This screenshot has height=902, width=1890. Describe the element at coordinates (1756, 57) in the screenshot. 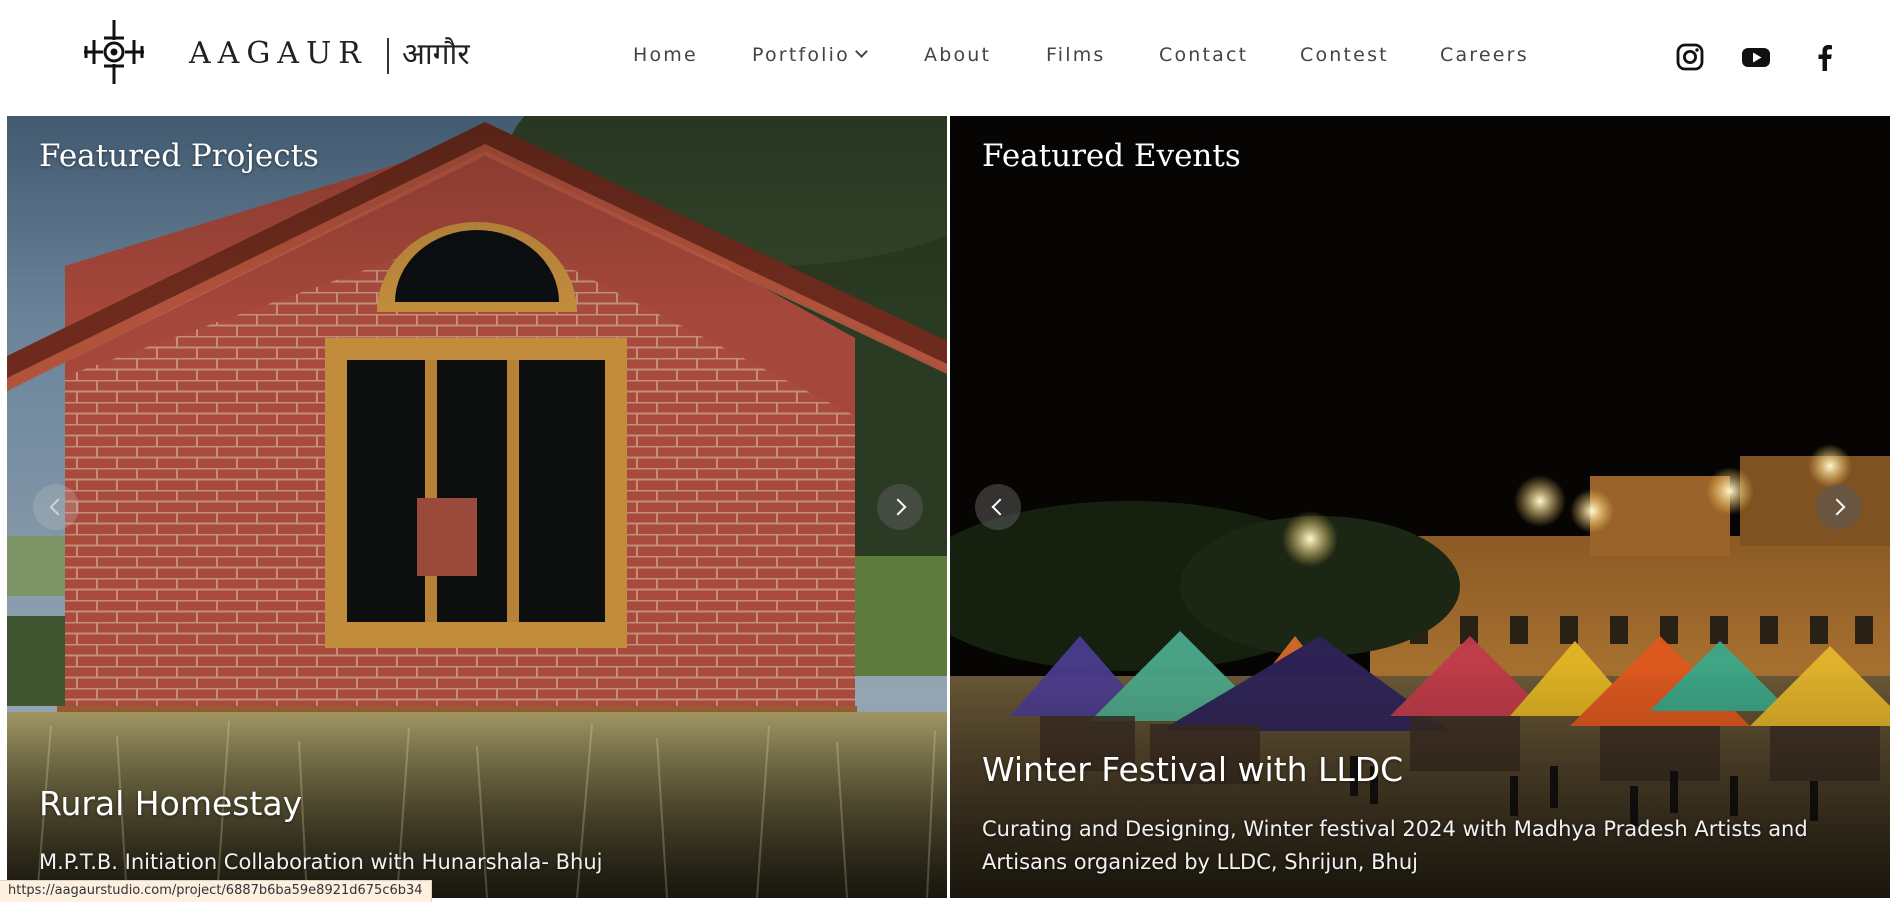

I see `youtube-icon` at that location.